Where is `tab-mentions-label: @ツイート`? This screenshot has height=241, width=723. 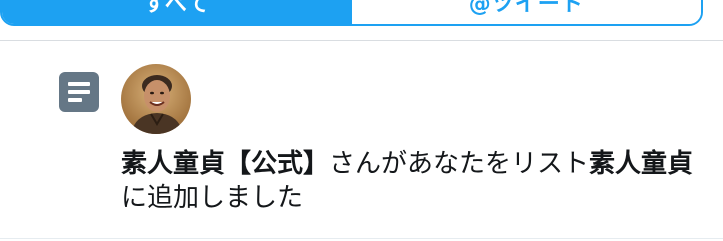 tab-mentions-label: @ツイート is located at coordinates (526, 8).